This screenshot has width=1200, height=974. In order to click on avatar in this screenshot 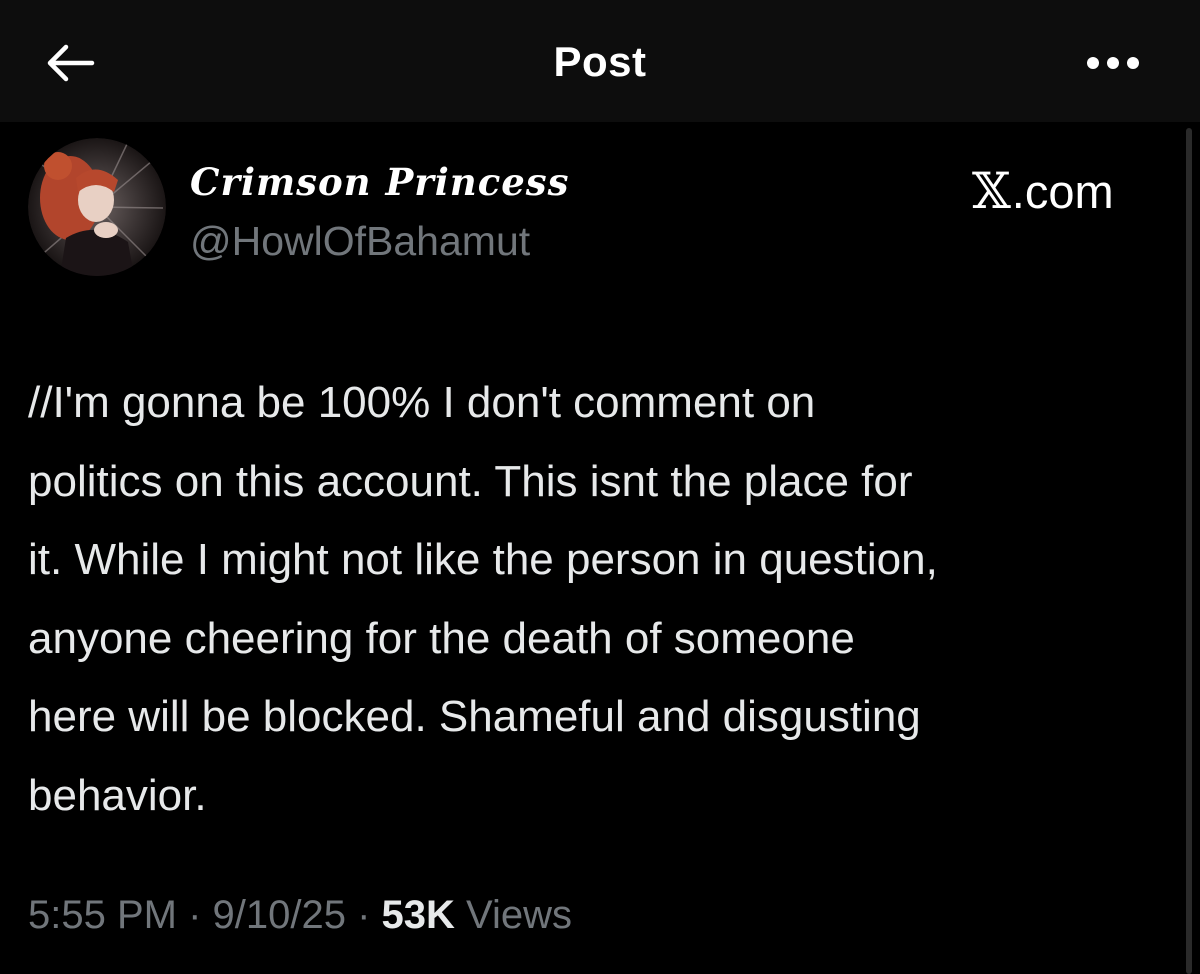, I will do `click(97, 207)`.